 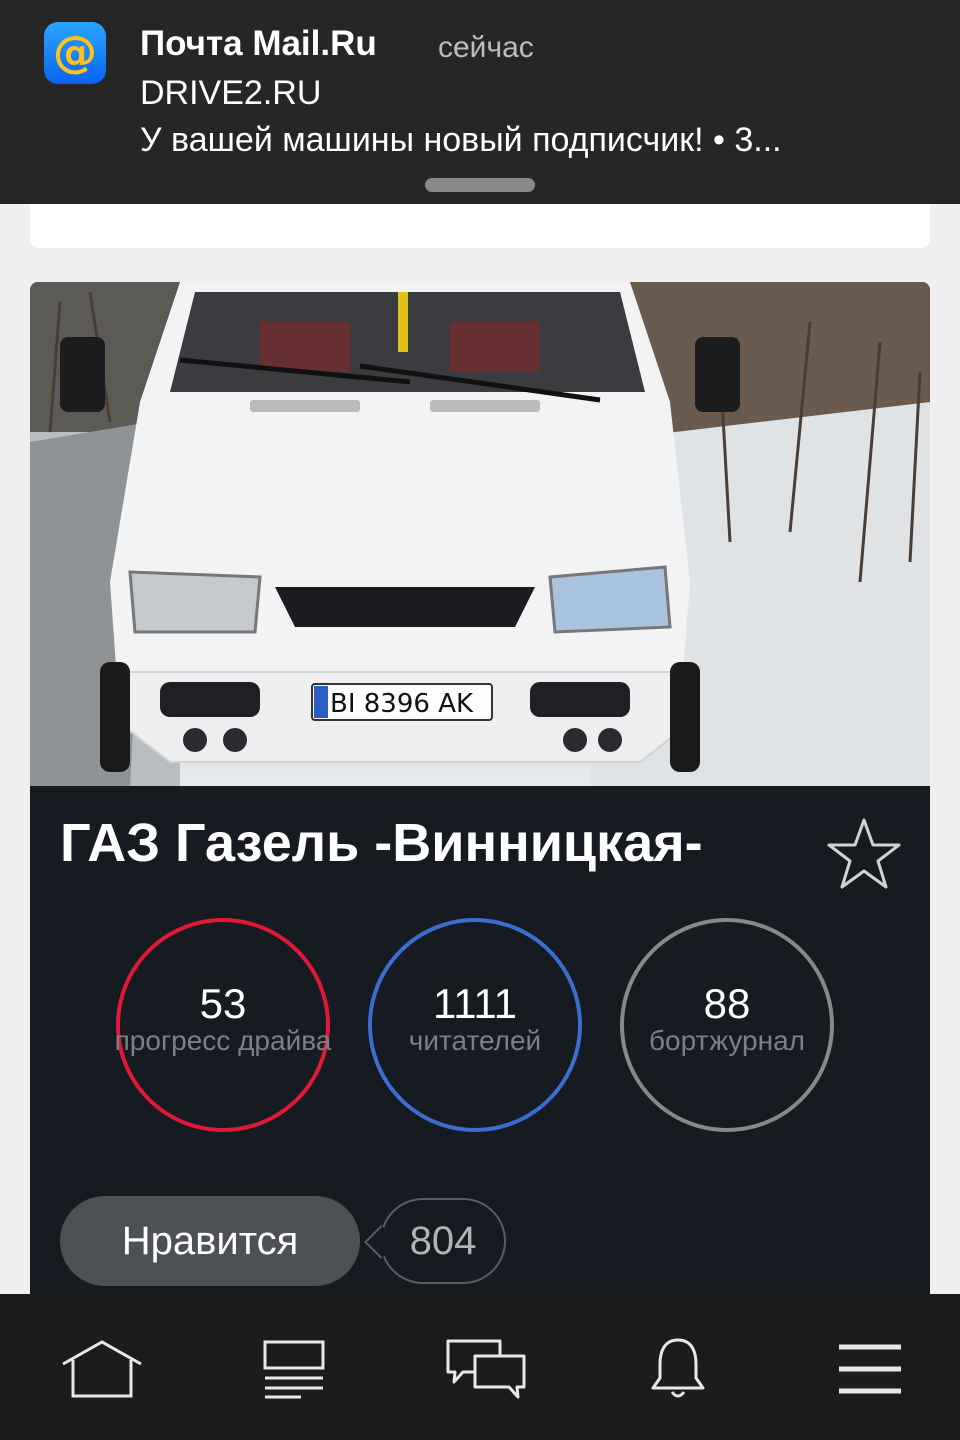 I want to click on tab-menu, so click(x=870, y=1369).